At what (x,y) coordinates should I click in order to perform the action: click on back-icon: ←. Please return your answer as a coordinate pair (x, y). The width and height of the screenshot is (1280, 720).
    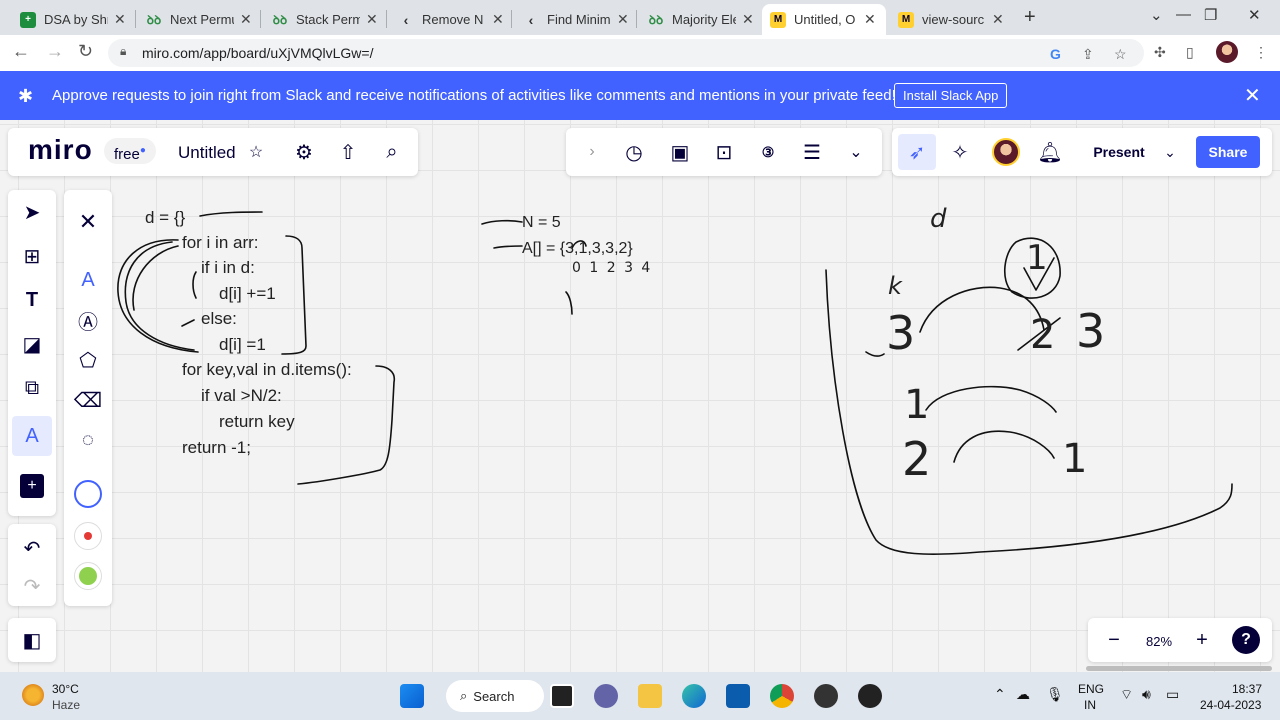
    Looking at the image, I should click on (21, 51).